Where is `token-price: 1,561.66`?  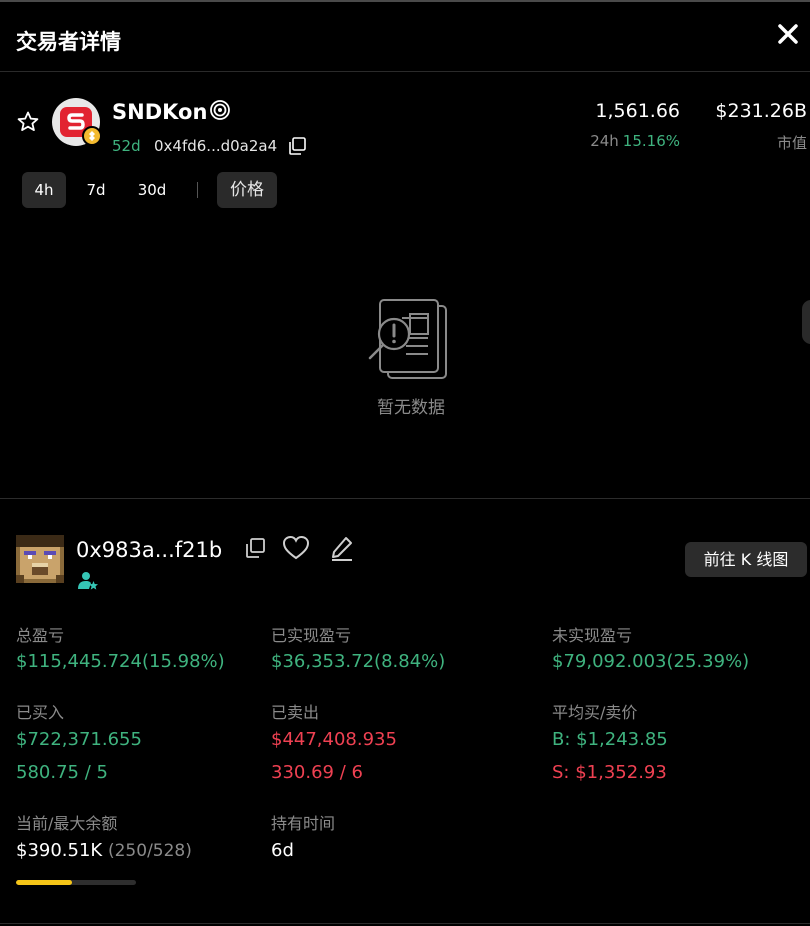 token-price: 1,561.66 is located at coordinates (637, 111).